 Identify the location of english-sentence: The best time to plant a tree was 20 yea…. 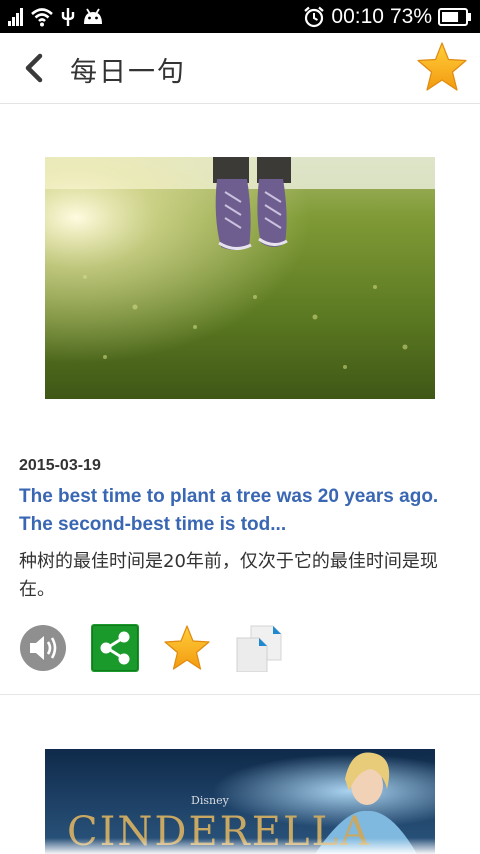
(239, 511).